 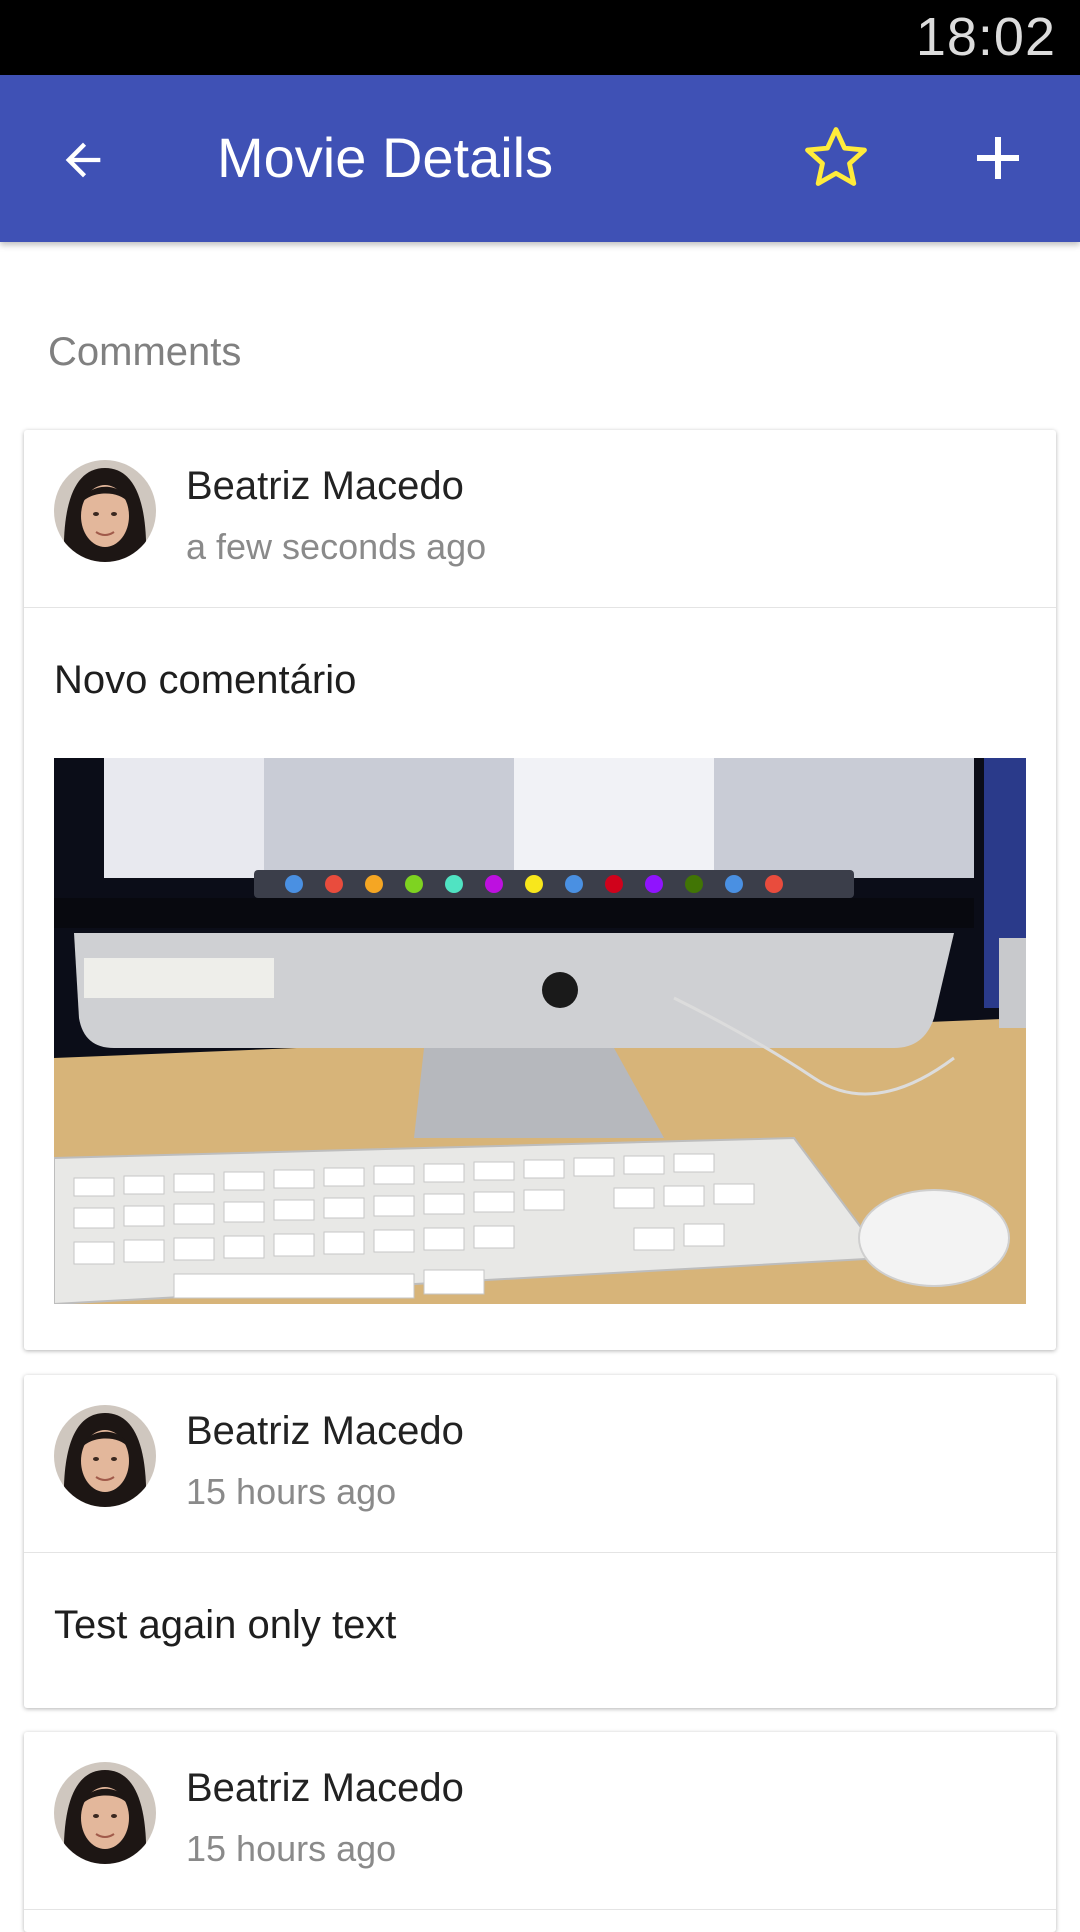 I want to click on plus-icon, so click(x=998, y=158).